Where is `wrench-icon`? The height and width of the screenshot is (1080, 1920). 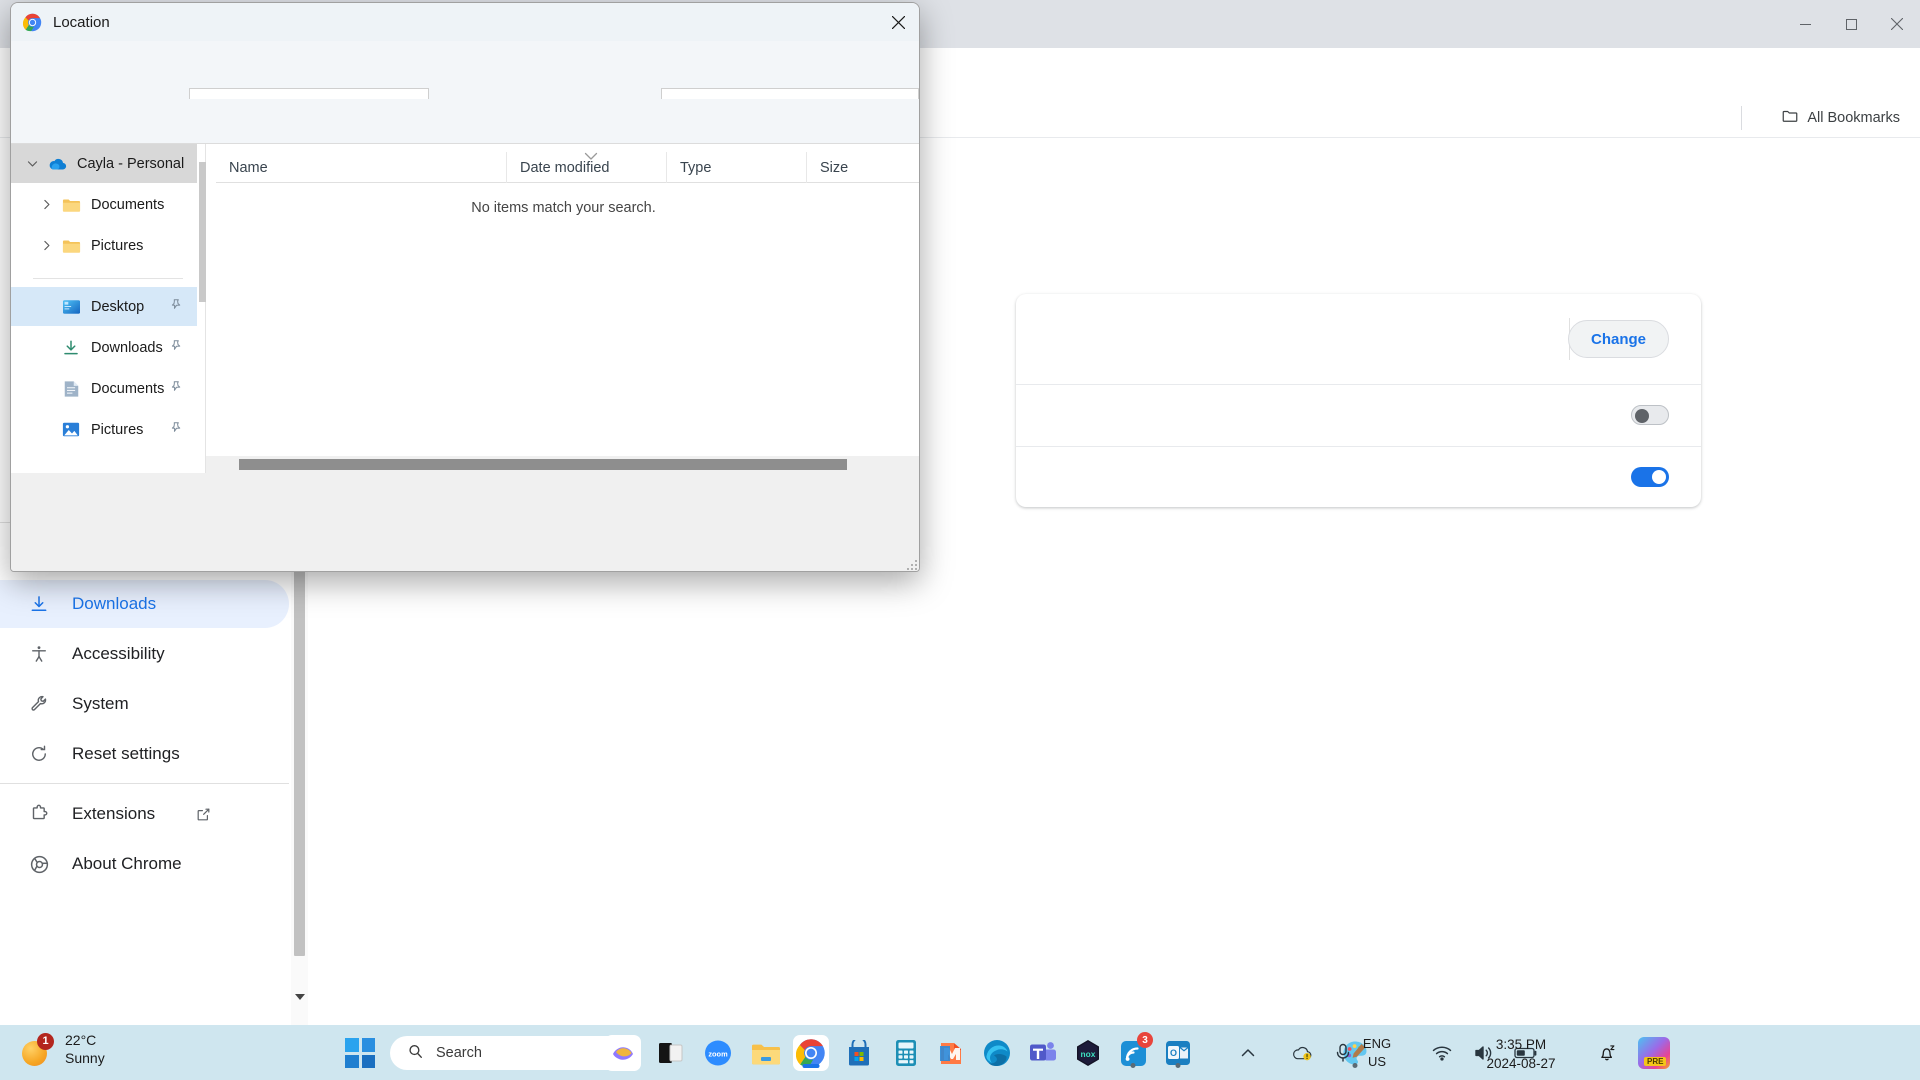 wrench-icon is located at coordinates (39, 704).